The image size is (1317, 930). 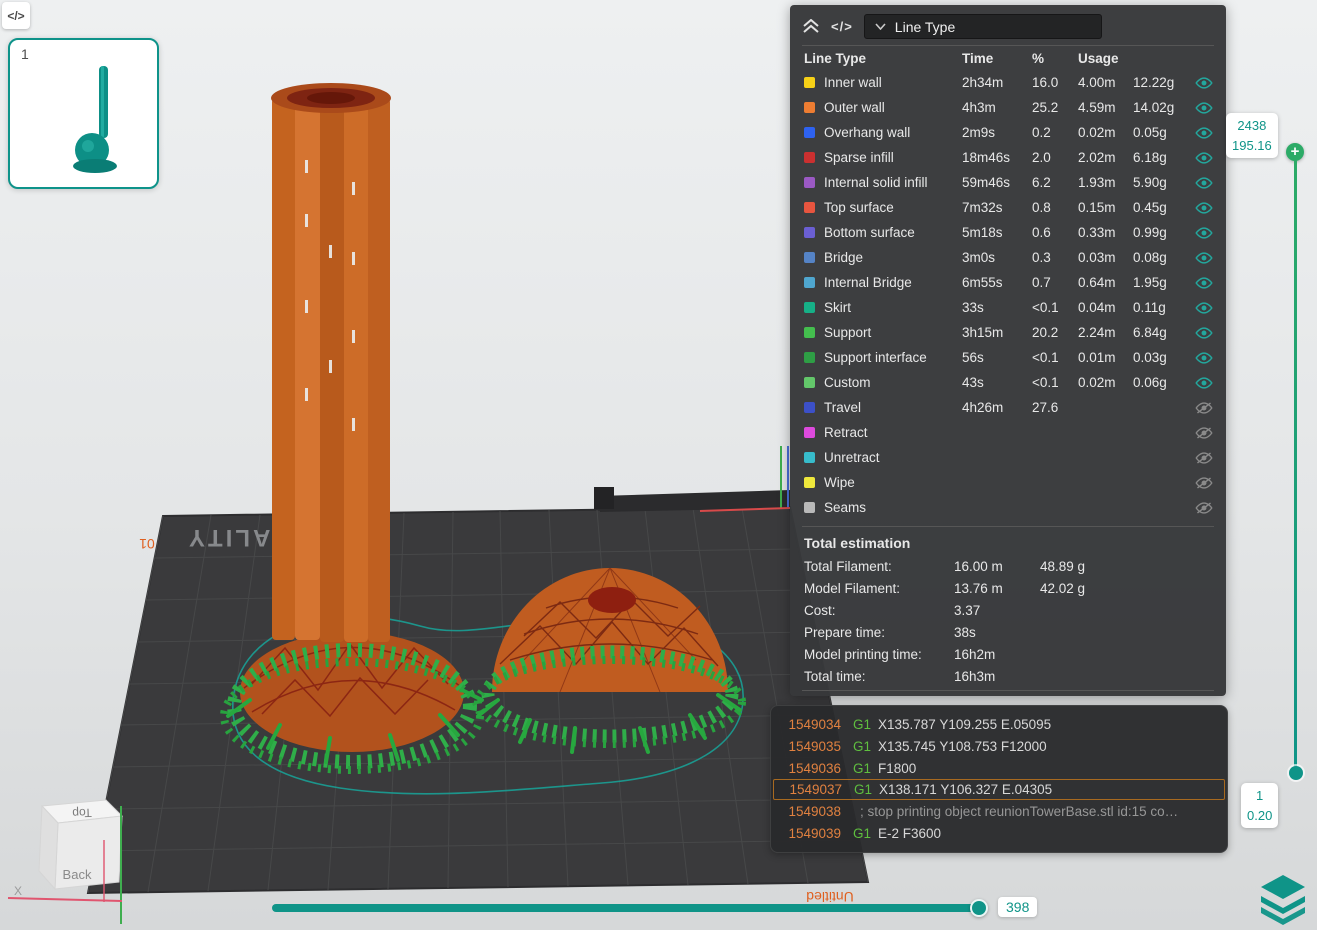 I want to click on line-percent: 6.2, so click(x=1041, y=182).